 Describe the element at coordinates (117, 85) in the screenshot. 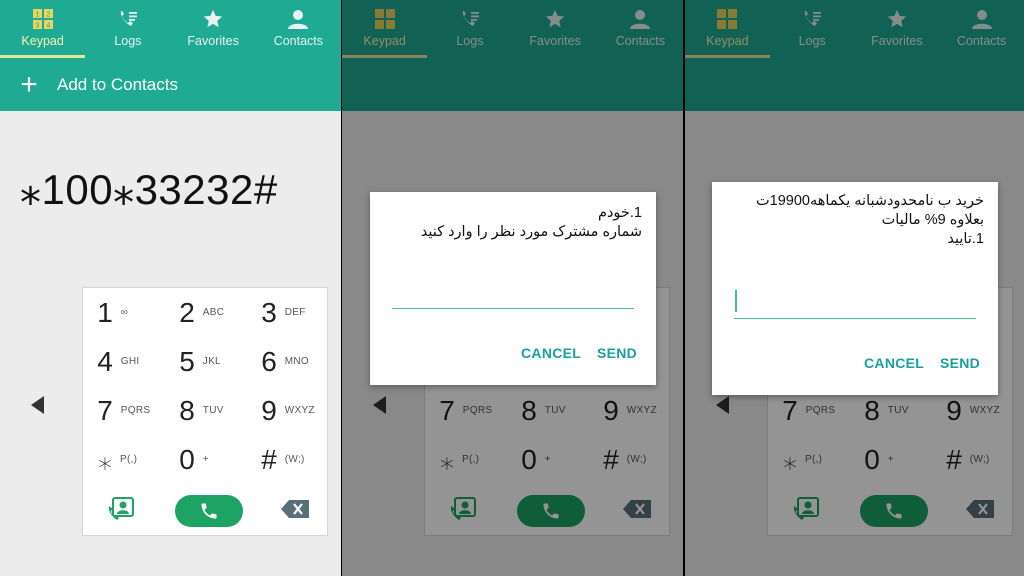

I see `add-to-contacts-button: Add to Contacts` at that location.